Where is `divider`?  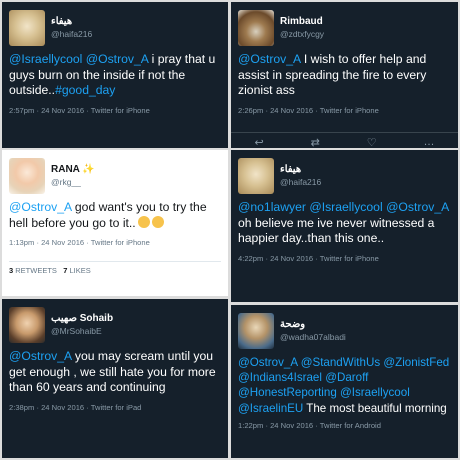 divider is located at coordinates (344, 132).